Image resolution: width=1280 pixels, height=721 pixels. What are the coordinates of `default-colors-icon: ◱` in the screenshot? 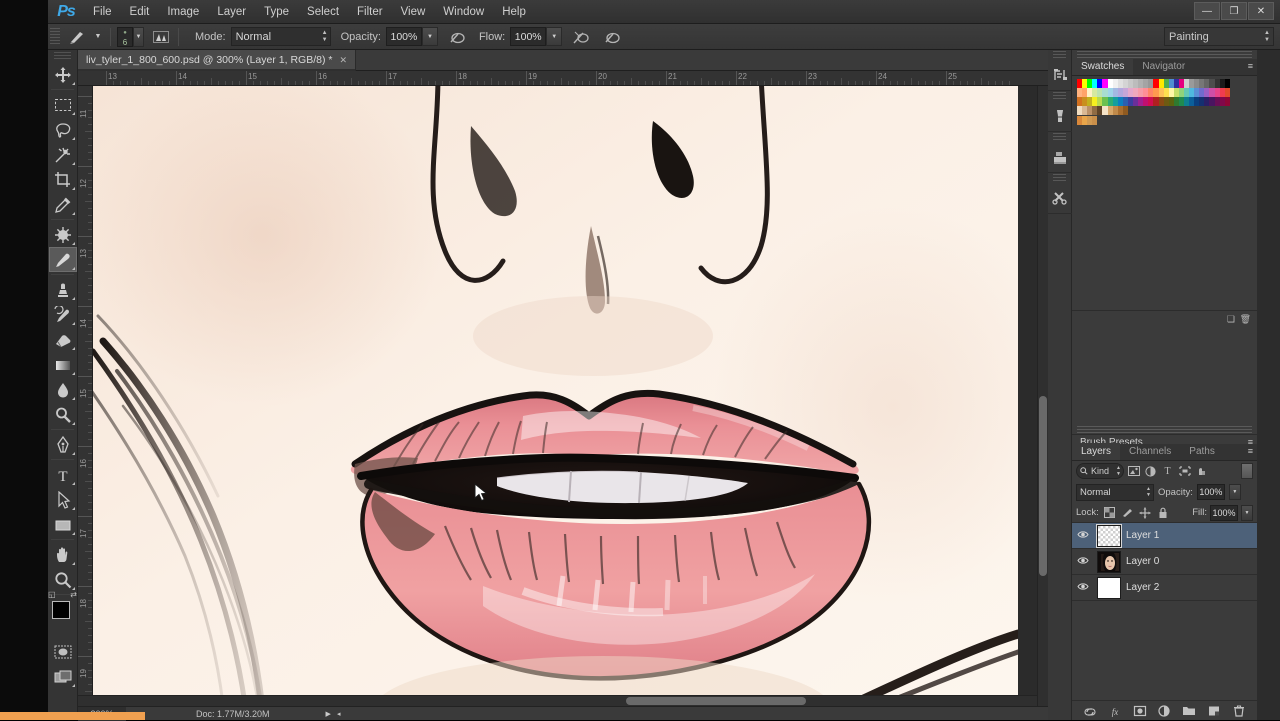 It's located at (52, 594).